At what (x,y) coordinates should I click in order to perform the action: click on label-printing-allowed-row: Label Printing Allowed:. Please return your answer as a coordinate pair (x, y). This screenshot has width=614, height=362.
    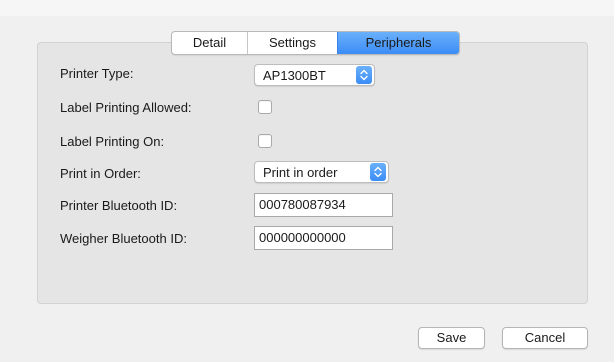
    Looking at the image, I should click on (126, 107).